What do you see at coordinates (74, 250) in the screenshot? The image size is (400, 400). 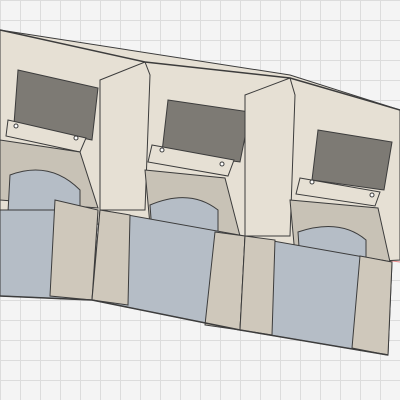 I see `bay-1-side-wall` at bounding box center [74, 250].